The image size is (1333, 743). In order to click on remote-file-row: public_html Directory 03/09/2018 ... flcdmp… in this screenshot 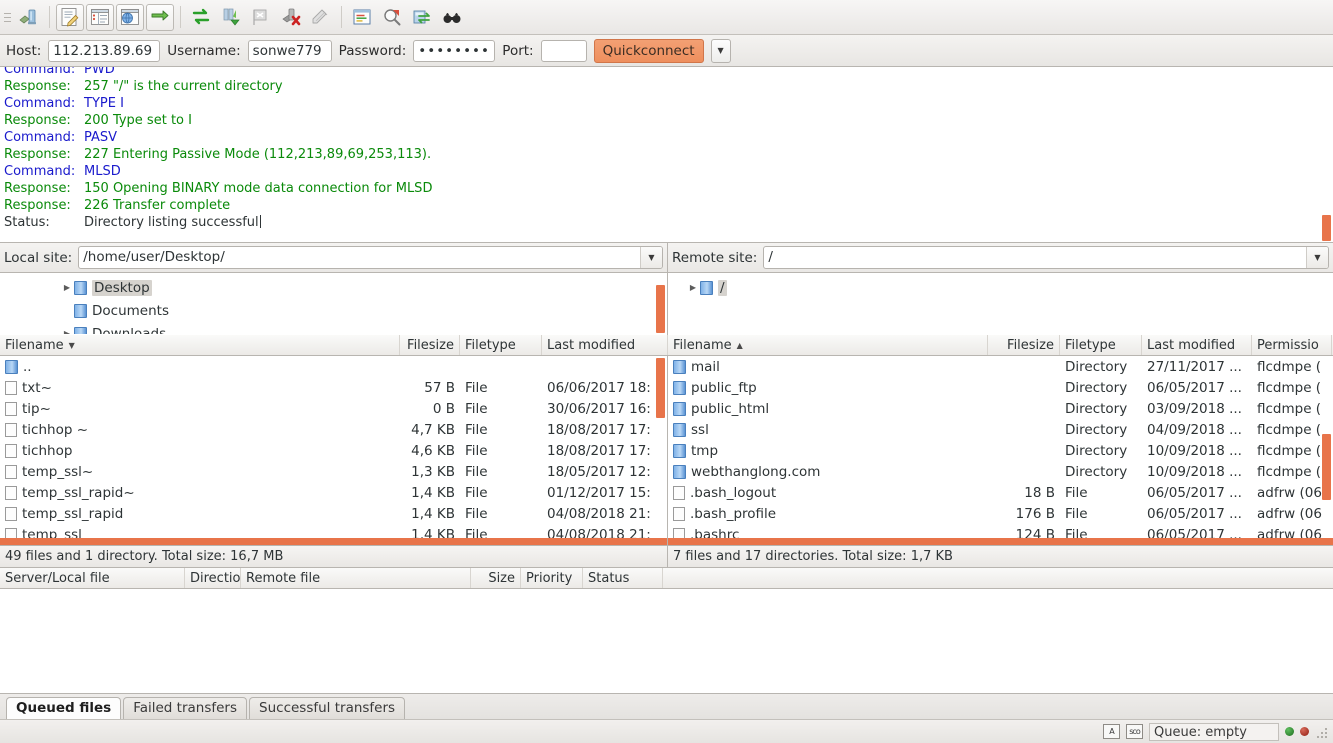, I will do `click(1000, 408)`.